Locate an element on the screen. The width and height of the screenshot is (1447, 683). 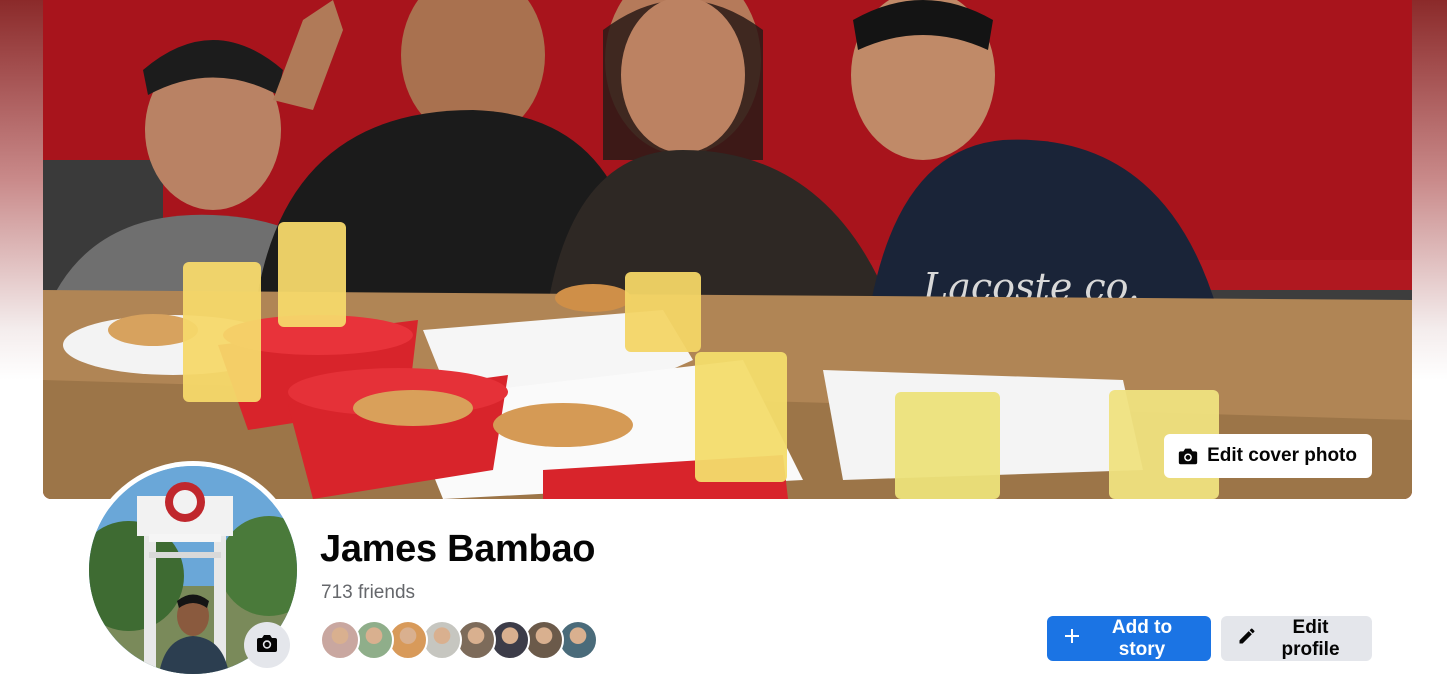
friend-avatars-row is located at coordinates (459, 640).